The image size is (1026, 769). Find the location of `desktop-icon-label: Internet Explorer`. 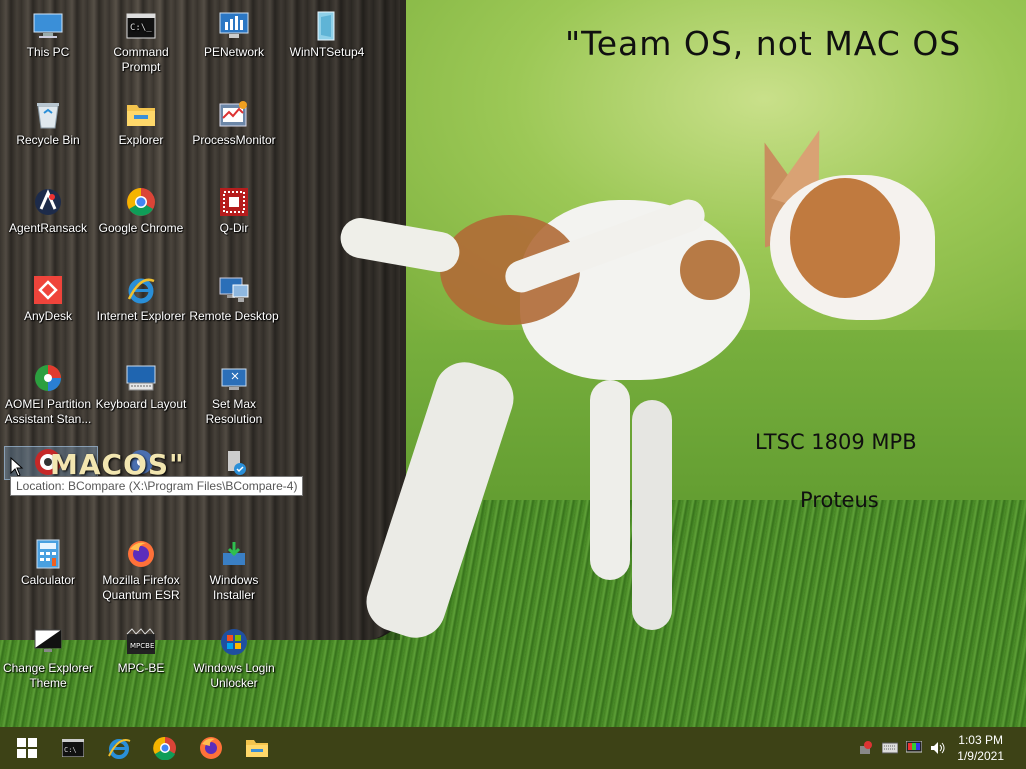

desktop-icon-label: Internet Explorer is located at coordinates (141, 316).